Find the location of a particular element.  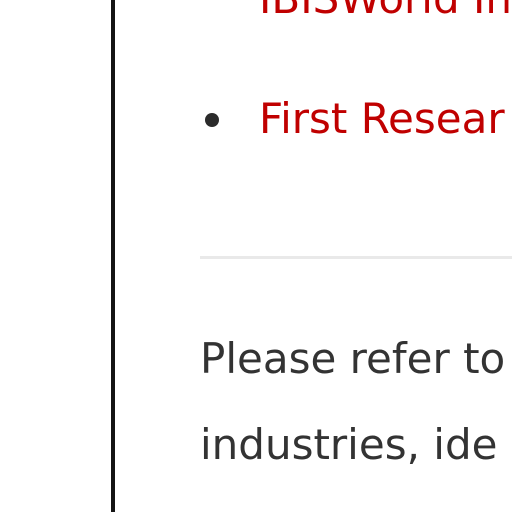

body-text-line: Please refer to is located at coordinates (353, 358).